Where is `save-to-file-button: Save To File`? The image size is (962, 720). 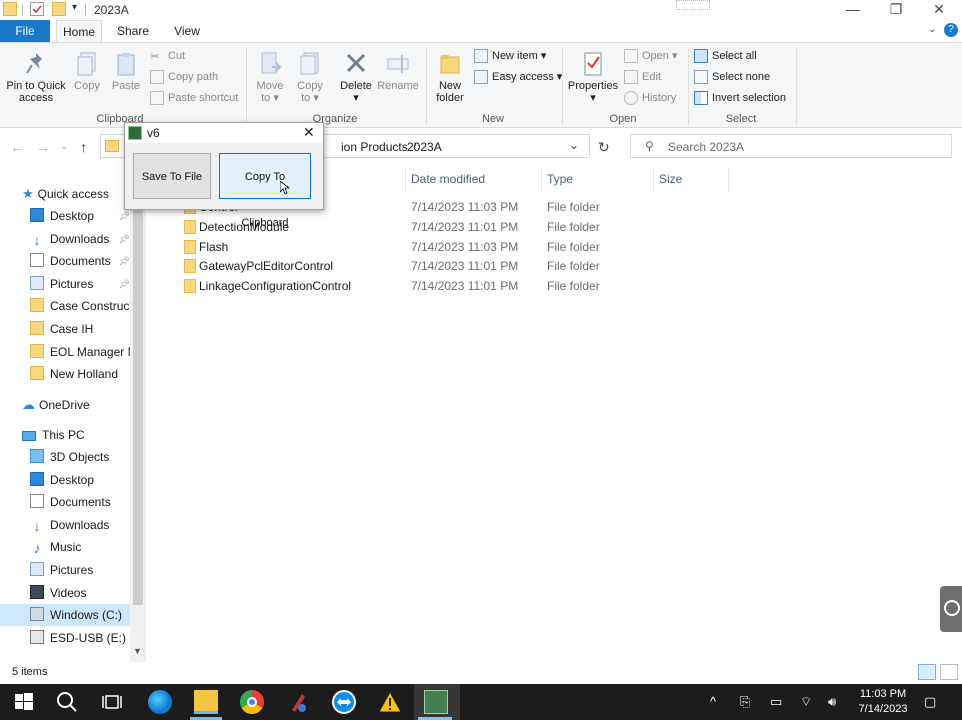
save-to-file-button: Save To File is located at coordinates (172, 176).